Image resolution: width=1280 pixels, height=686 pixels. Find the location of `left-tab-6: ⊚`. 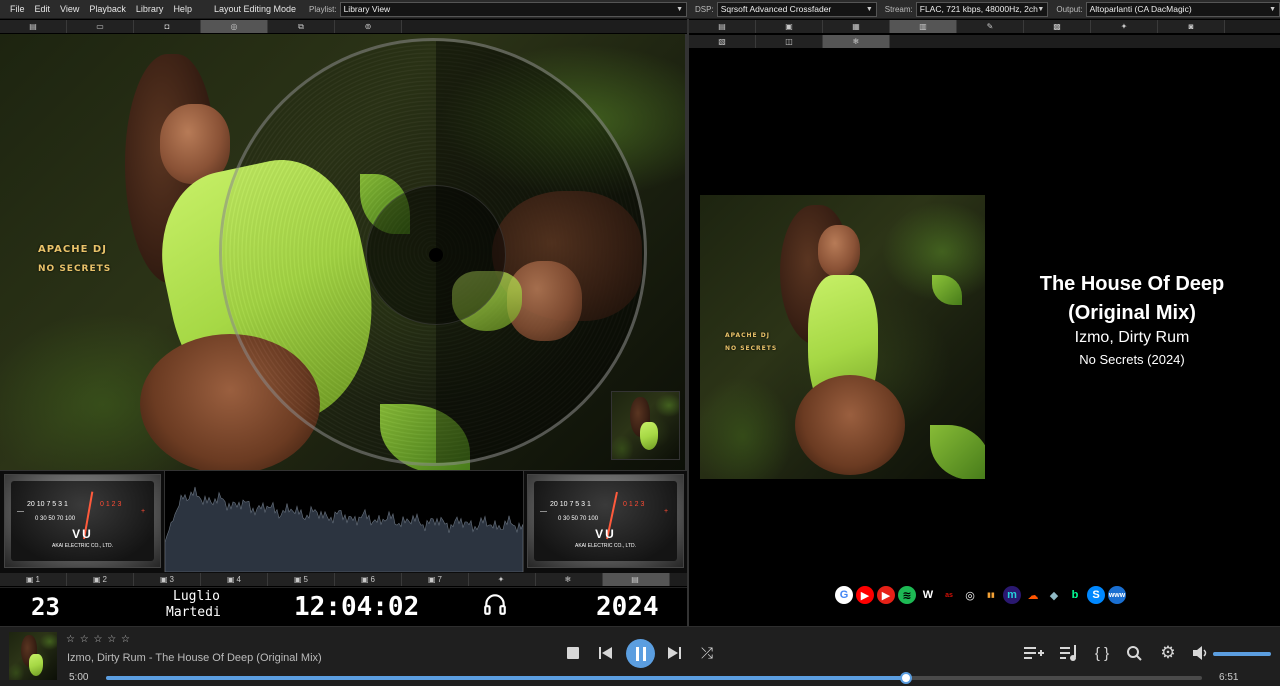

left-tab-6: ⊚ is located at coordinates (368, 26).